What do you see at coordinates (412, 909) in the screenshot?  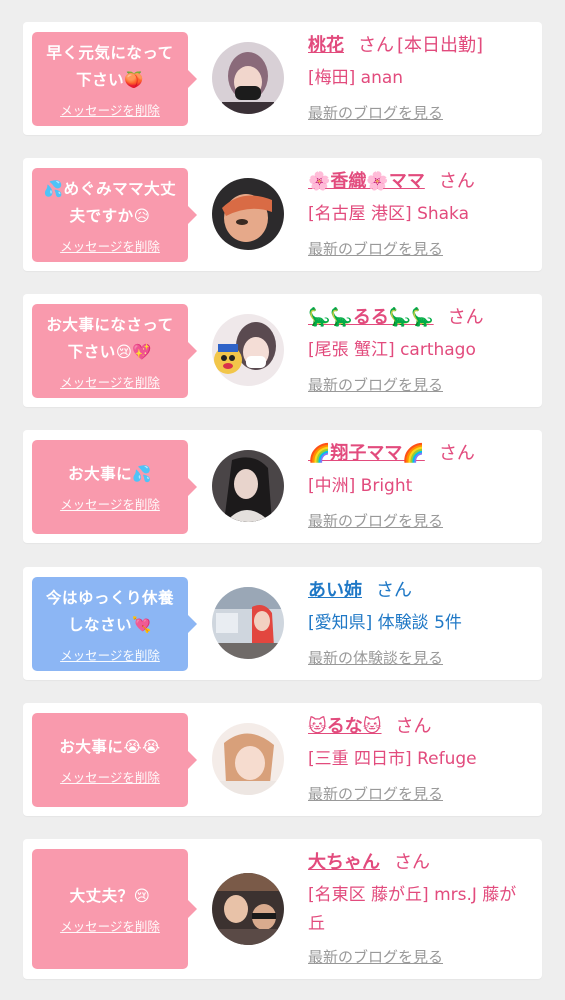 I see `shop-info: [名東区 藤が丘] mrs.J 藤が丘` at bounding box center [412, 909].